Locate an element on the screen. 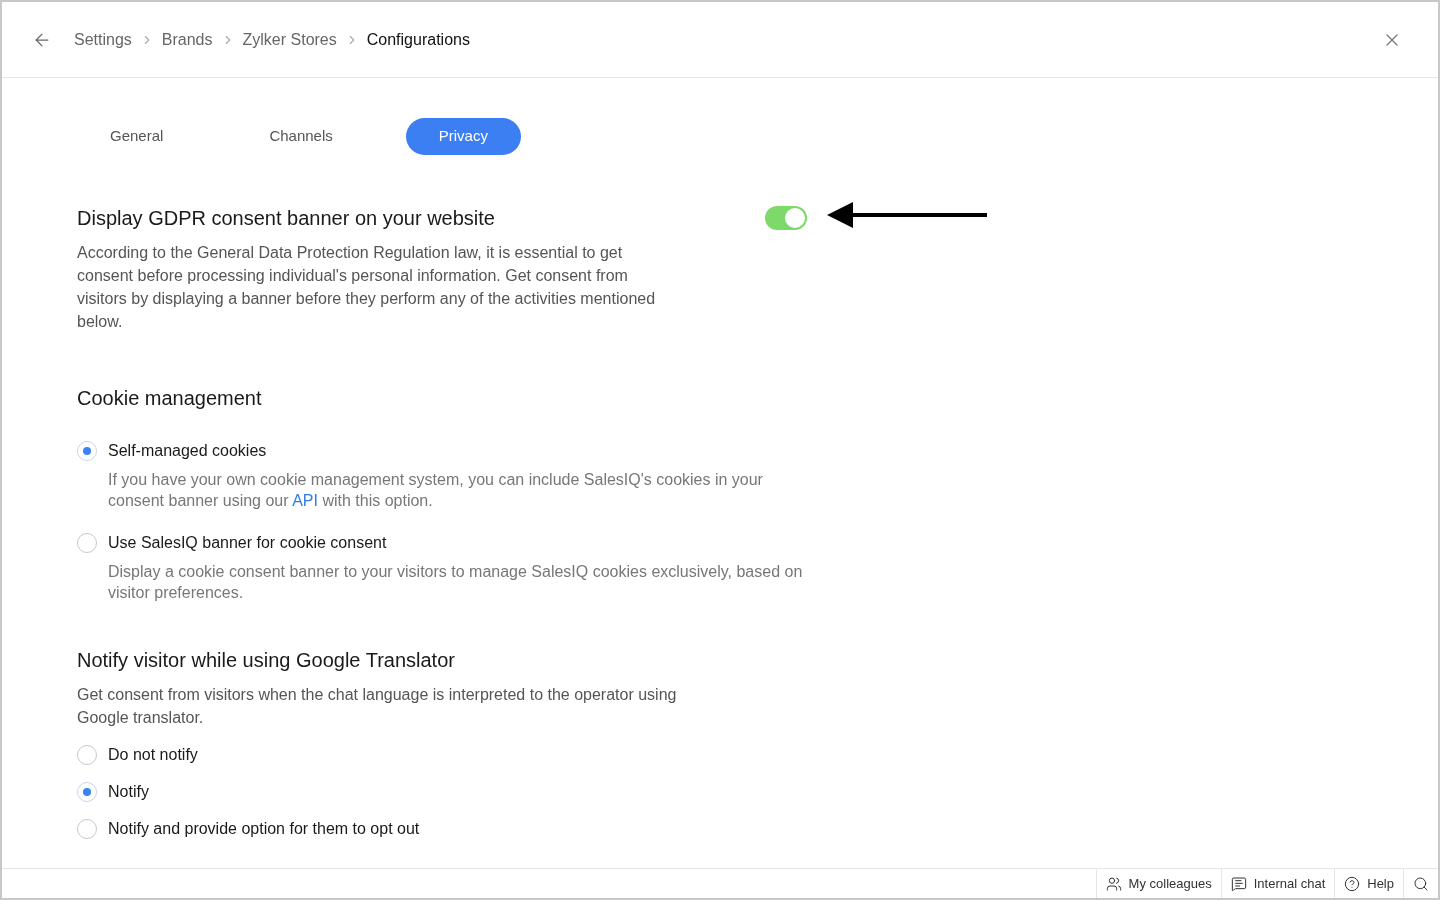 The width and height of the screenshot is (1440, 900). section-title: Cookie management is located at coordinates (170, 398).